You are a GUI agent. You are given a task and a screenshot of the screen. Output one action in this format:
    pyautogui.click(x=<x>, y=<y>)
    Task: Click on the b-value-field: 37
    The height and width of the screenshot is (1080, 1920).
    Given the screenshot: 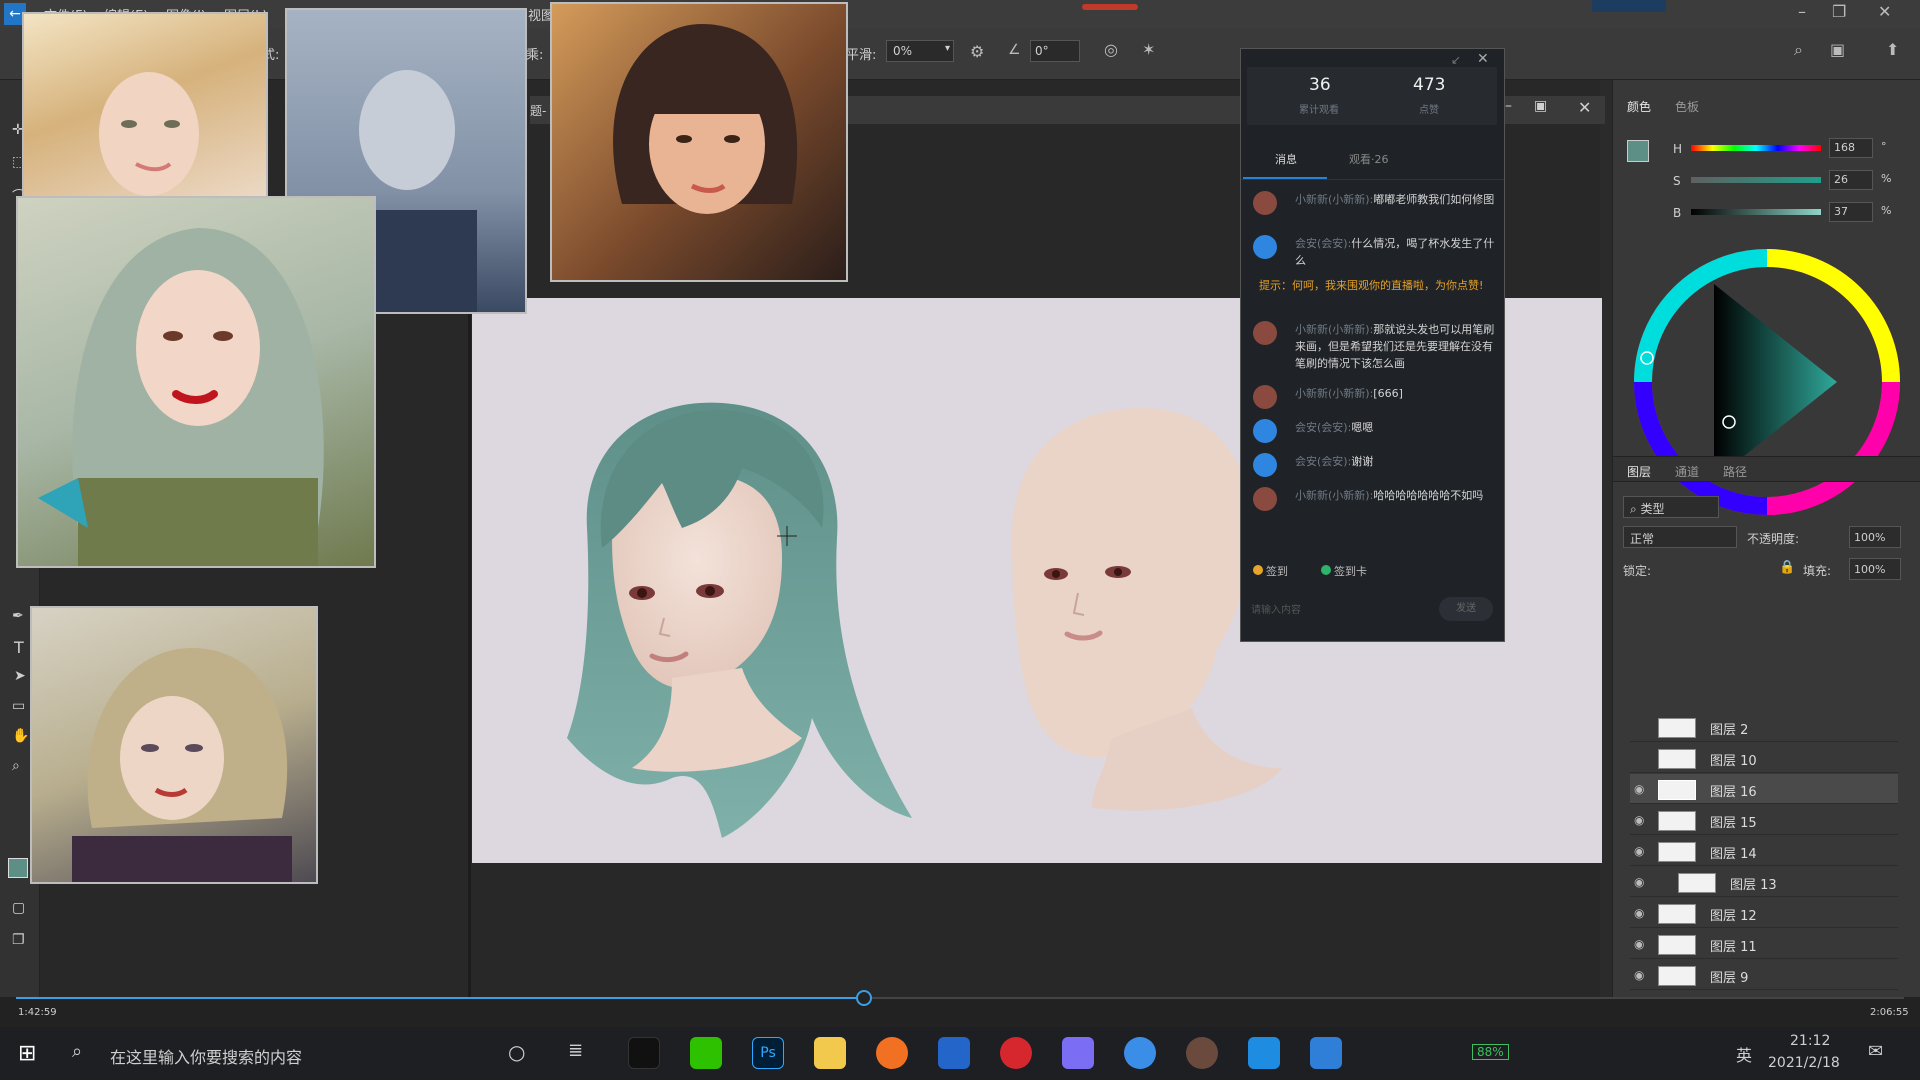 What is the action you would take?
    pyautogui.click(x=1851, y=212)
    